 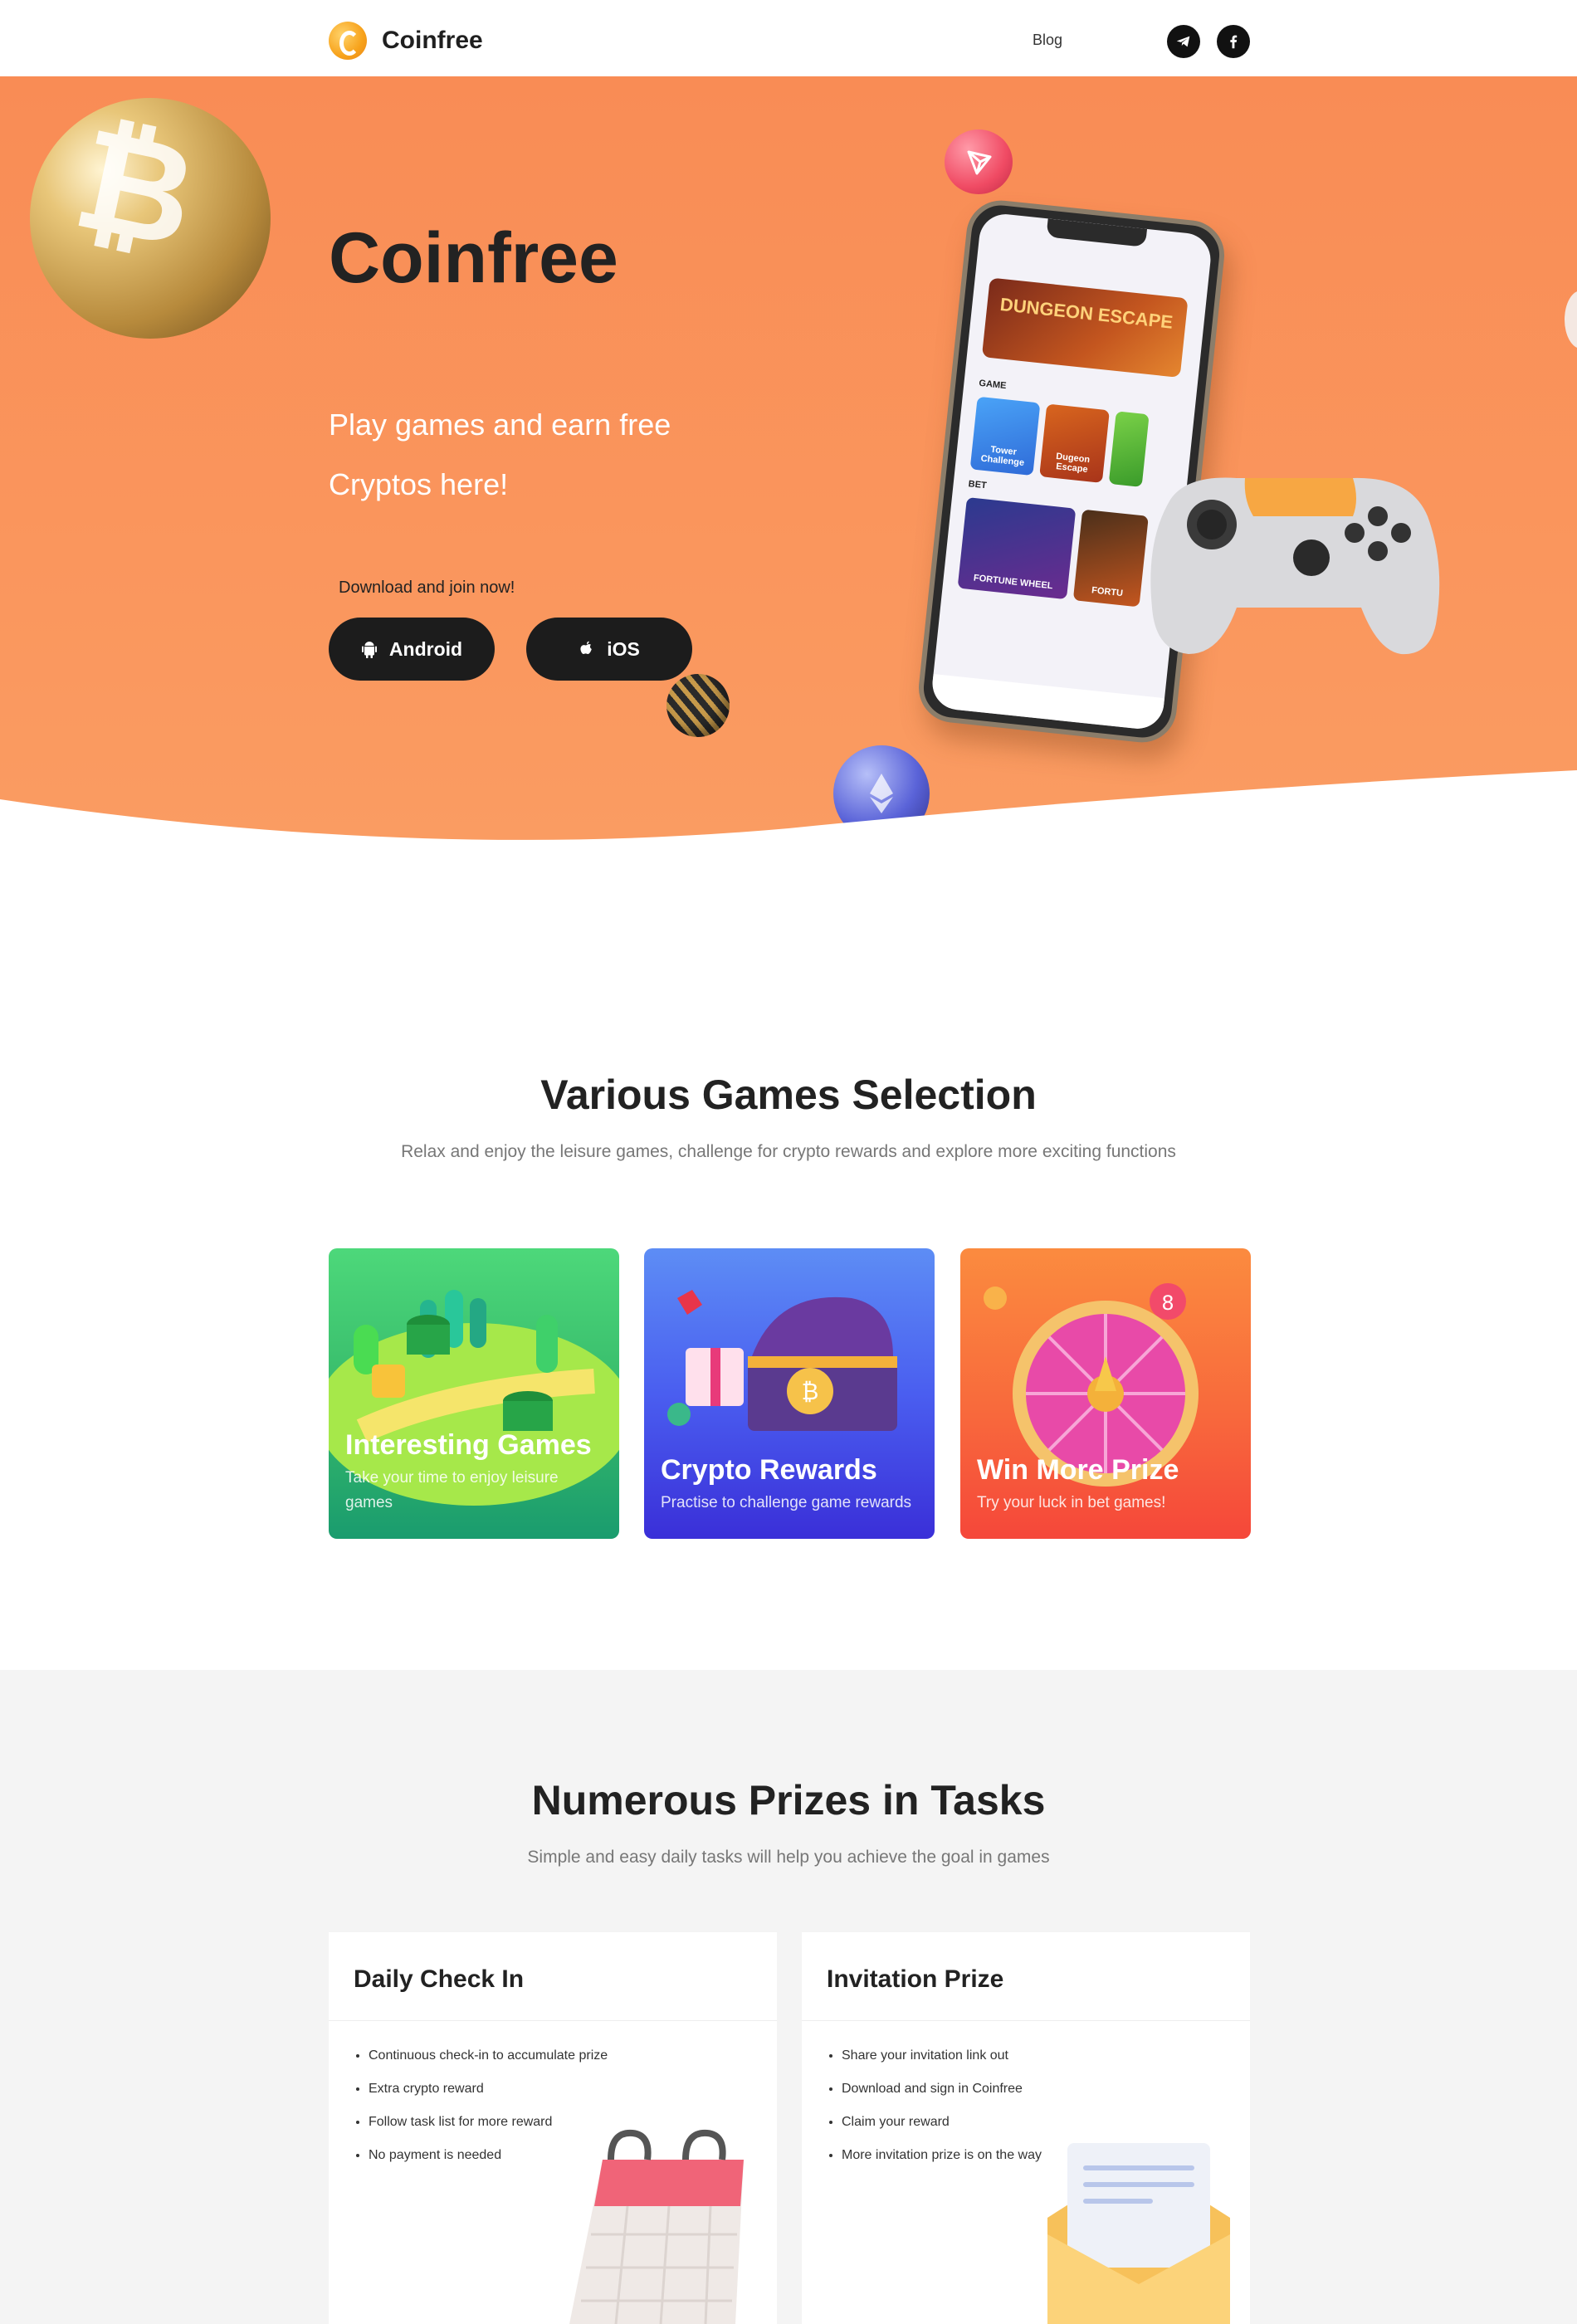 What do you see at coordinates (786, 1502) in the screenshot?
I see `card-description: Practise to challenge game rewards` at bounding box center [786, 1502].